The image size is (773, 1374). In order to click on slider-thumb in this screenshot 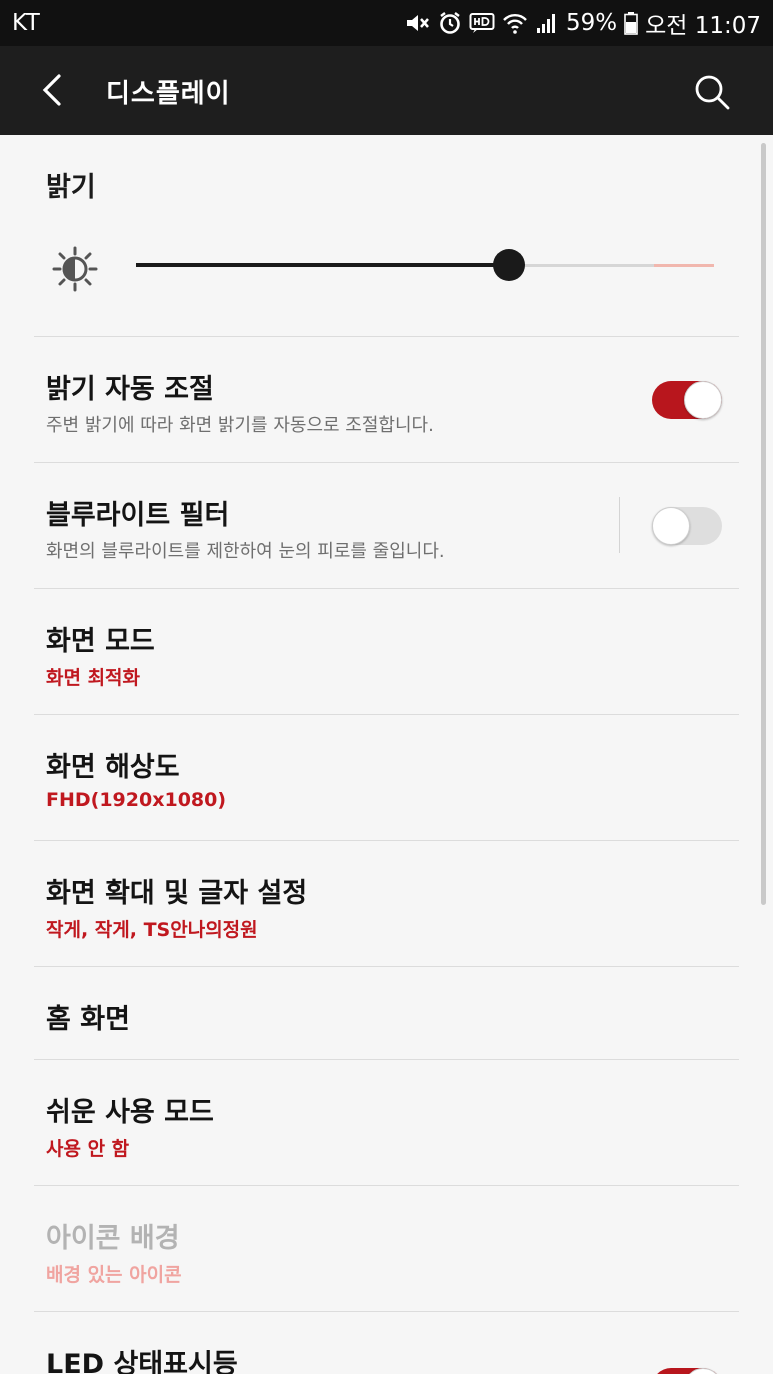, I will do `click(509, 265)`.